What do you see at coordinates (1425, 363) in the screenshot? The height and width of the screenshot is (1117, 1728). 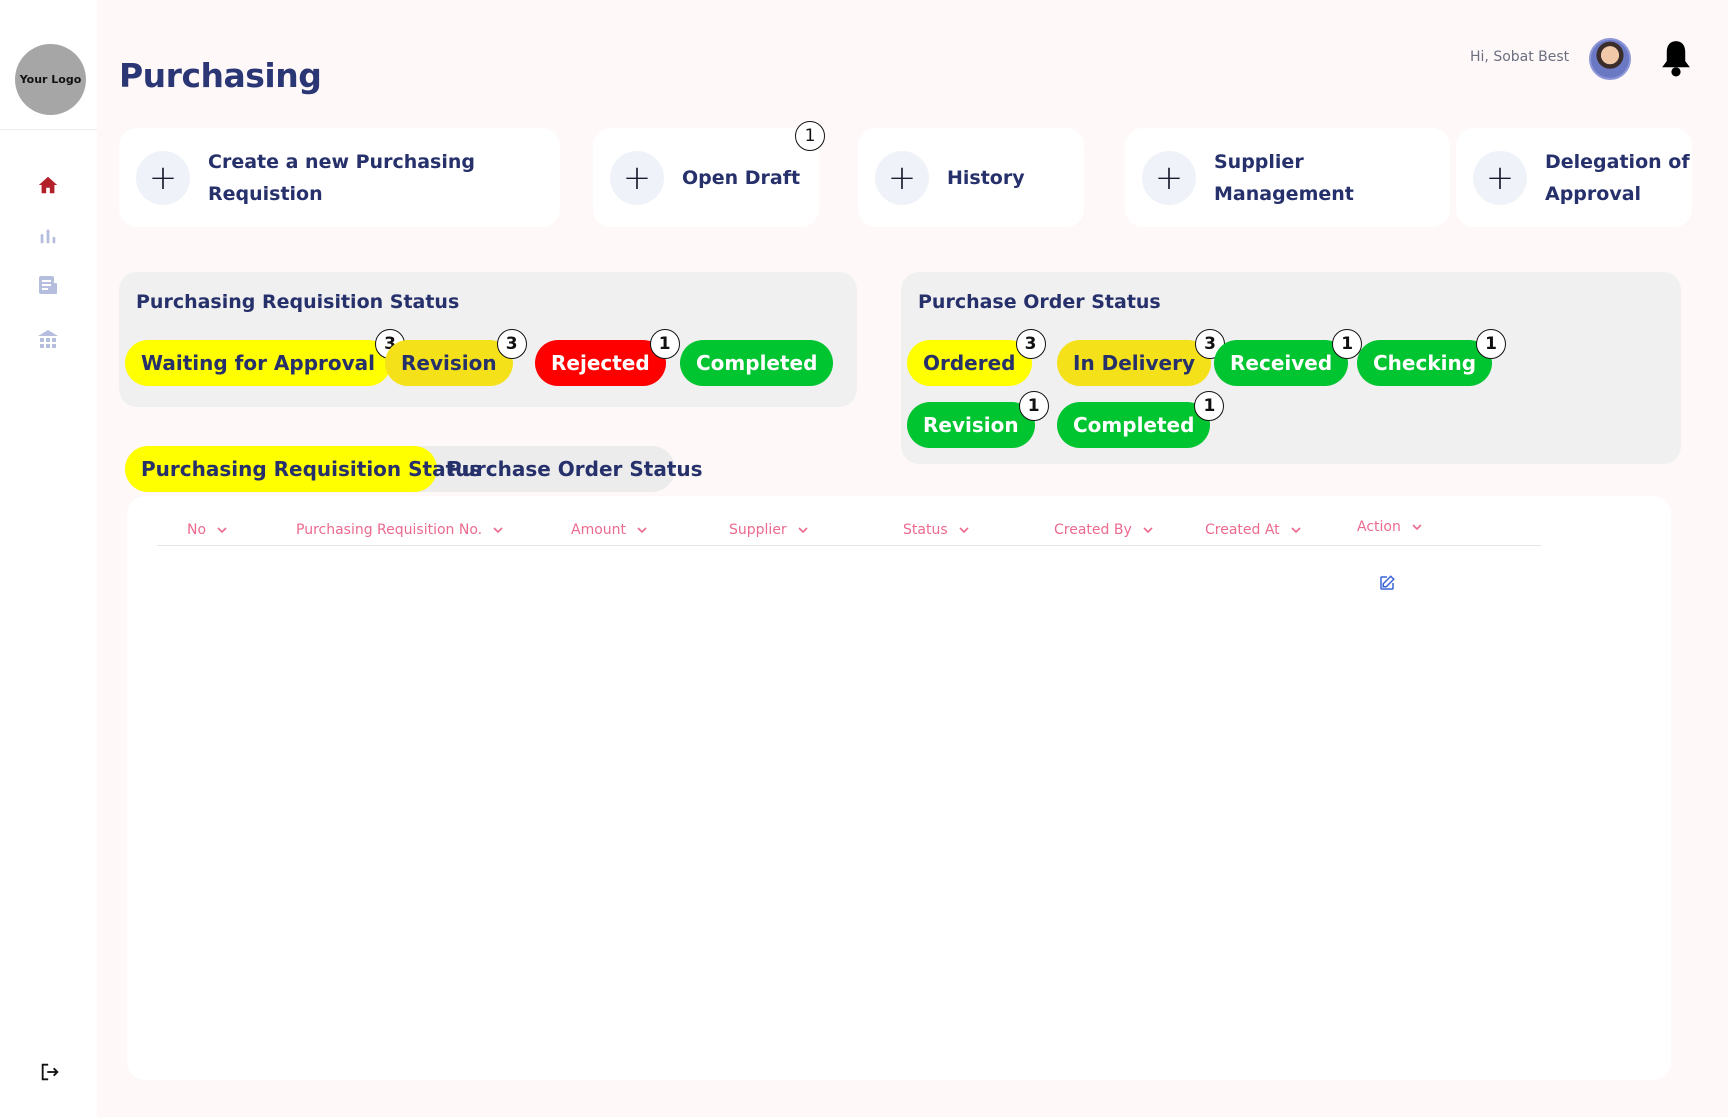 I see `pill-label: Checking` at bounding box center [1425, 363].